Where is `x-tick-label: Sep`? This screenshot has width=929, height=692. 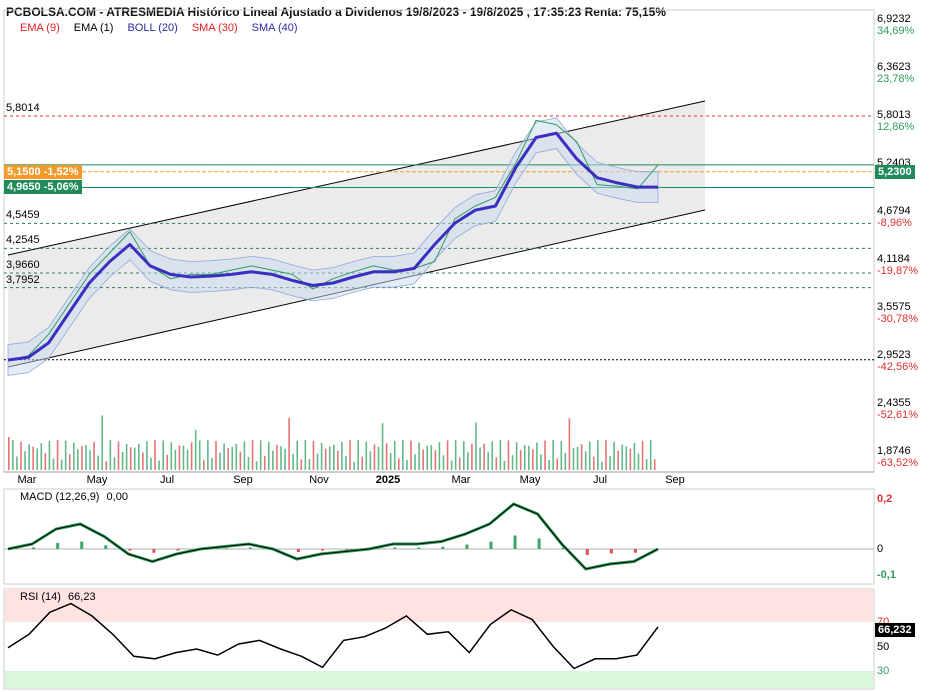 x-tick-label: Sep is located at coordinates (675, 480).